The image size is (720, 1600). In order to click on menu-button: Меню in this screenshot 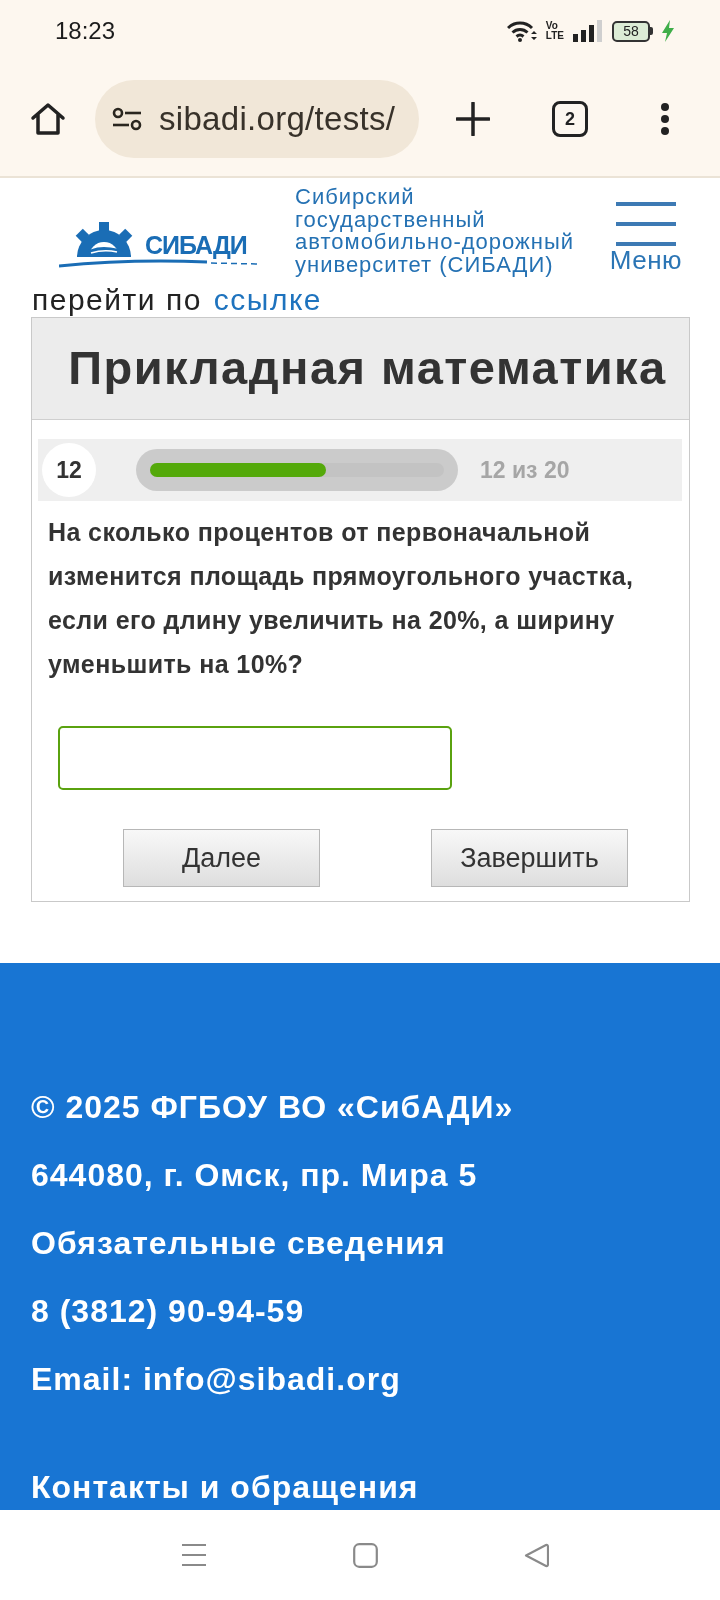, I will do `click(645, 238)`.